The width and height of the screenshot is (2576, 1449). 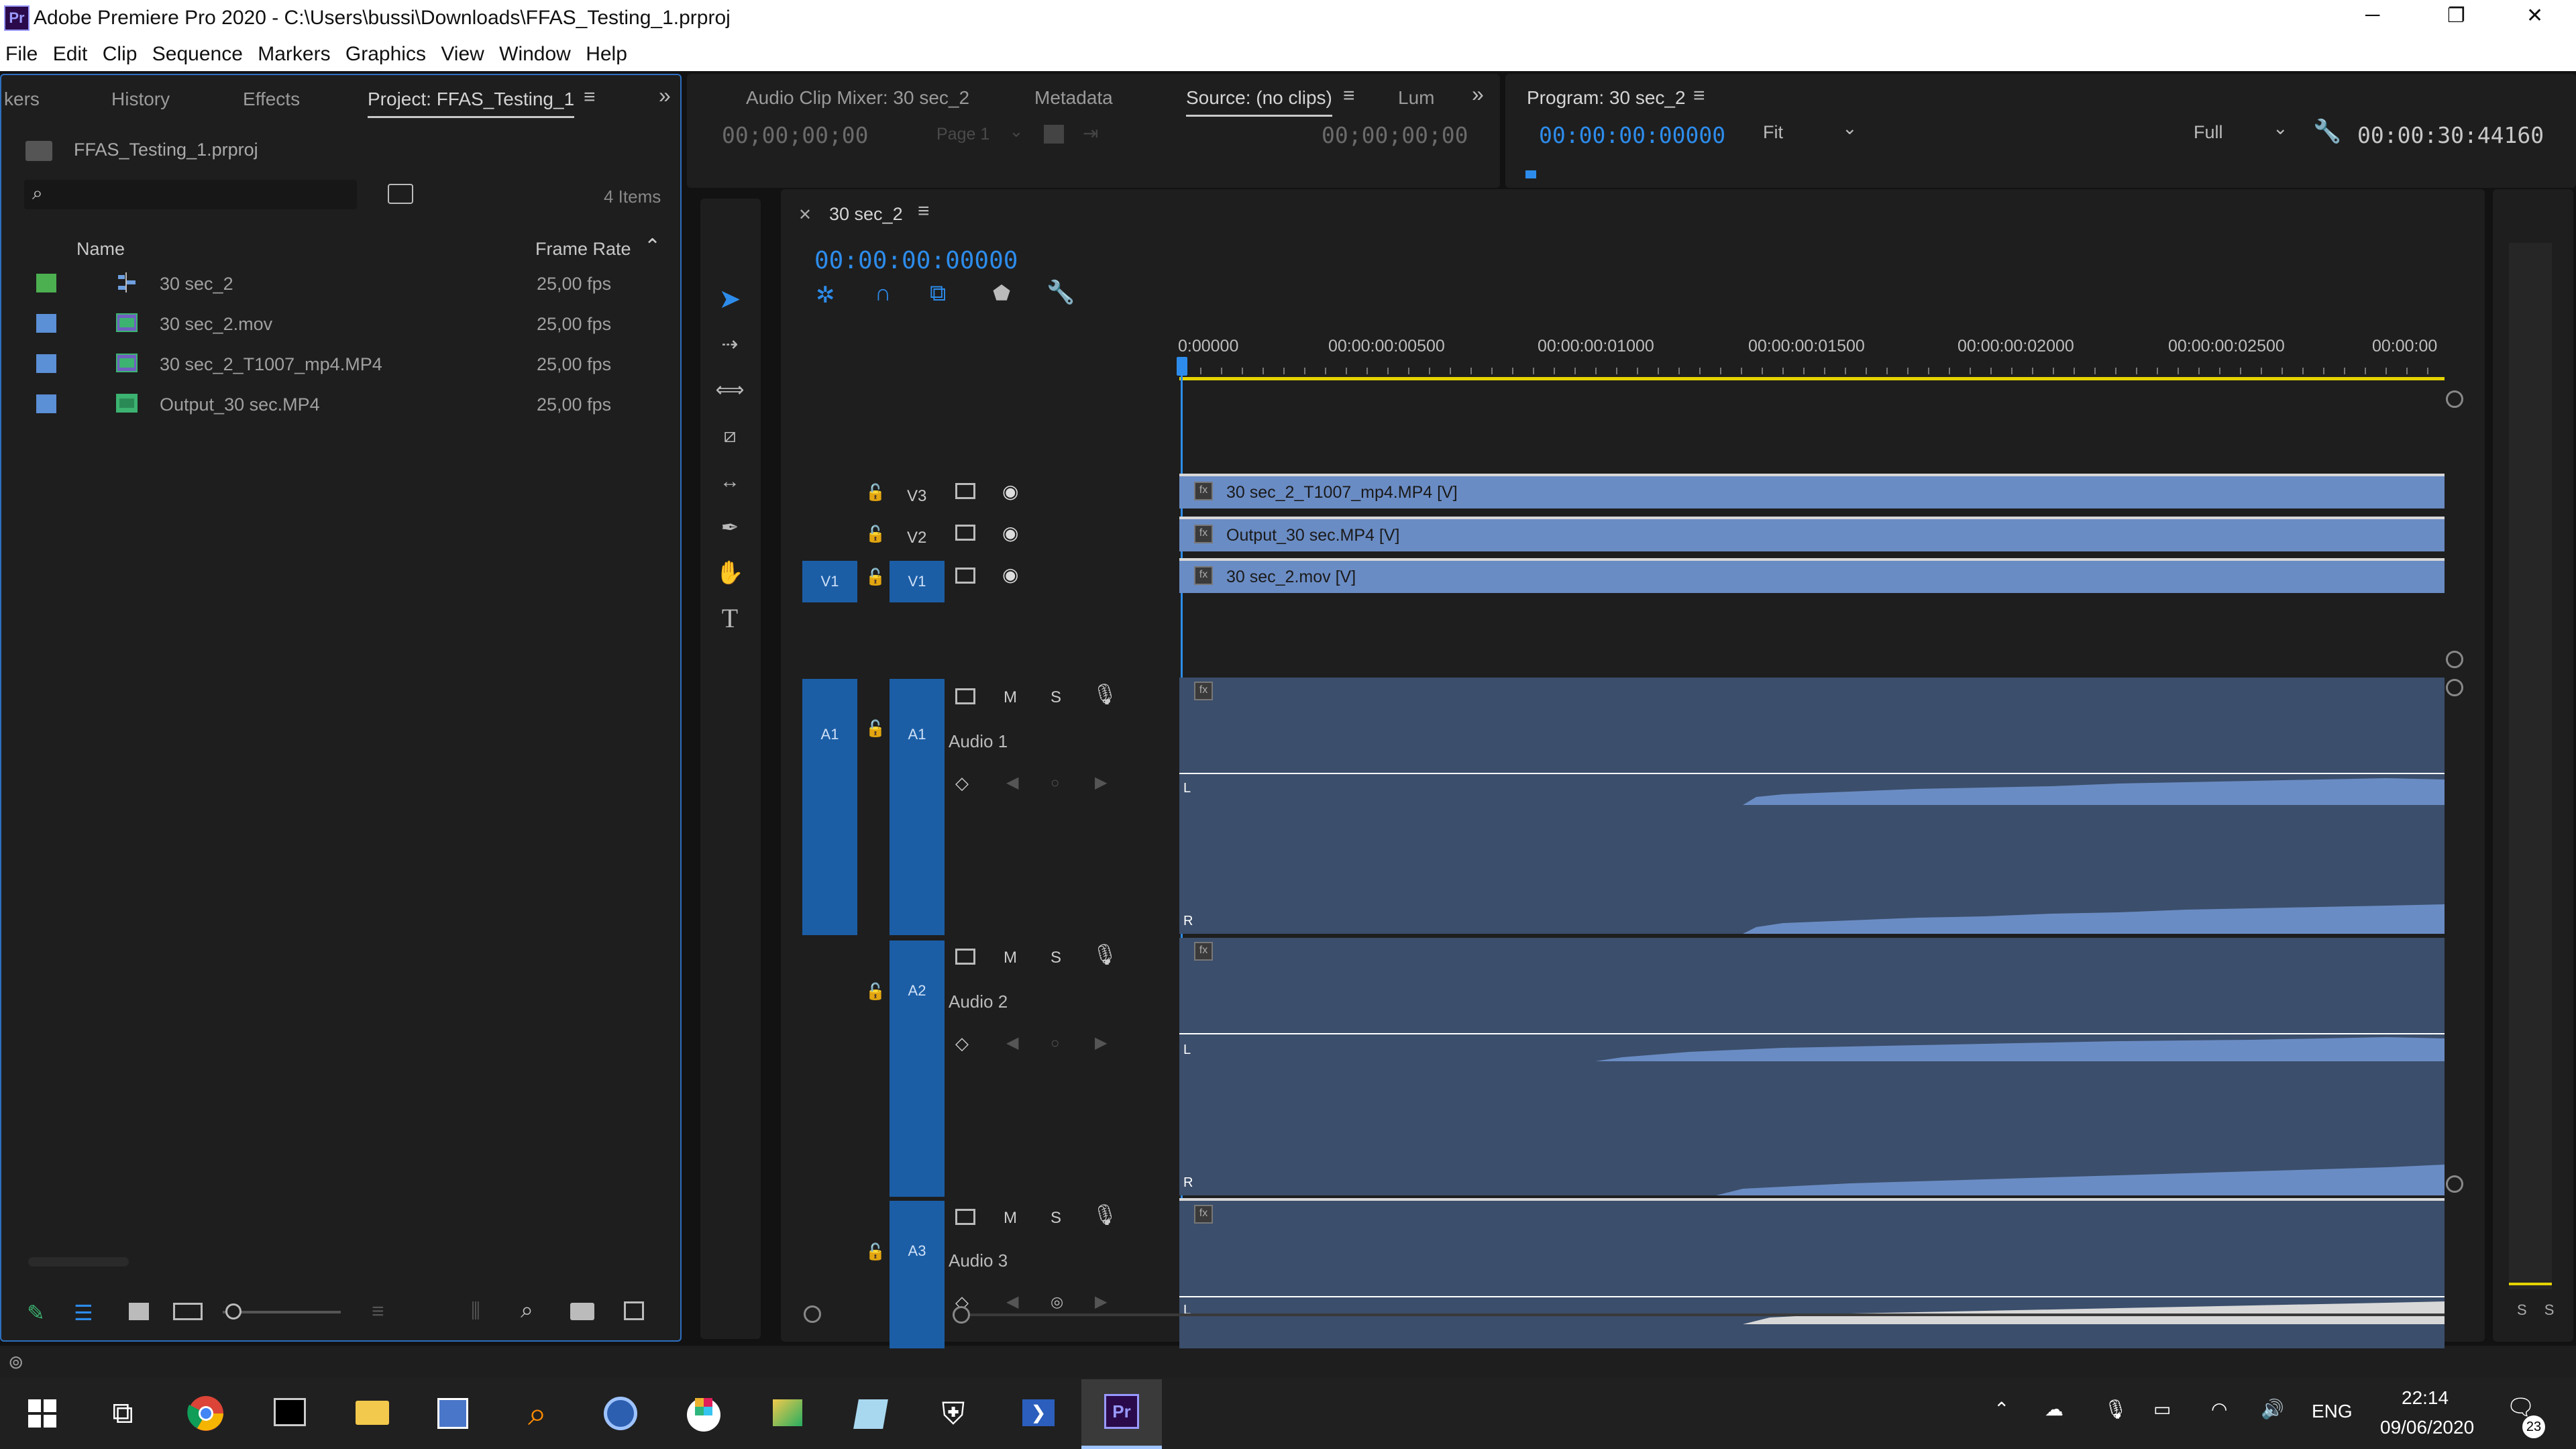 I want to click on wifi-icon: ◠, so click(x=2219, y=1409).